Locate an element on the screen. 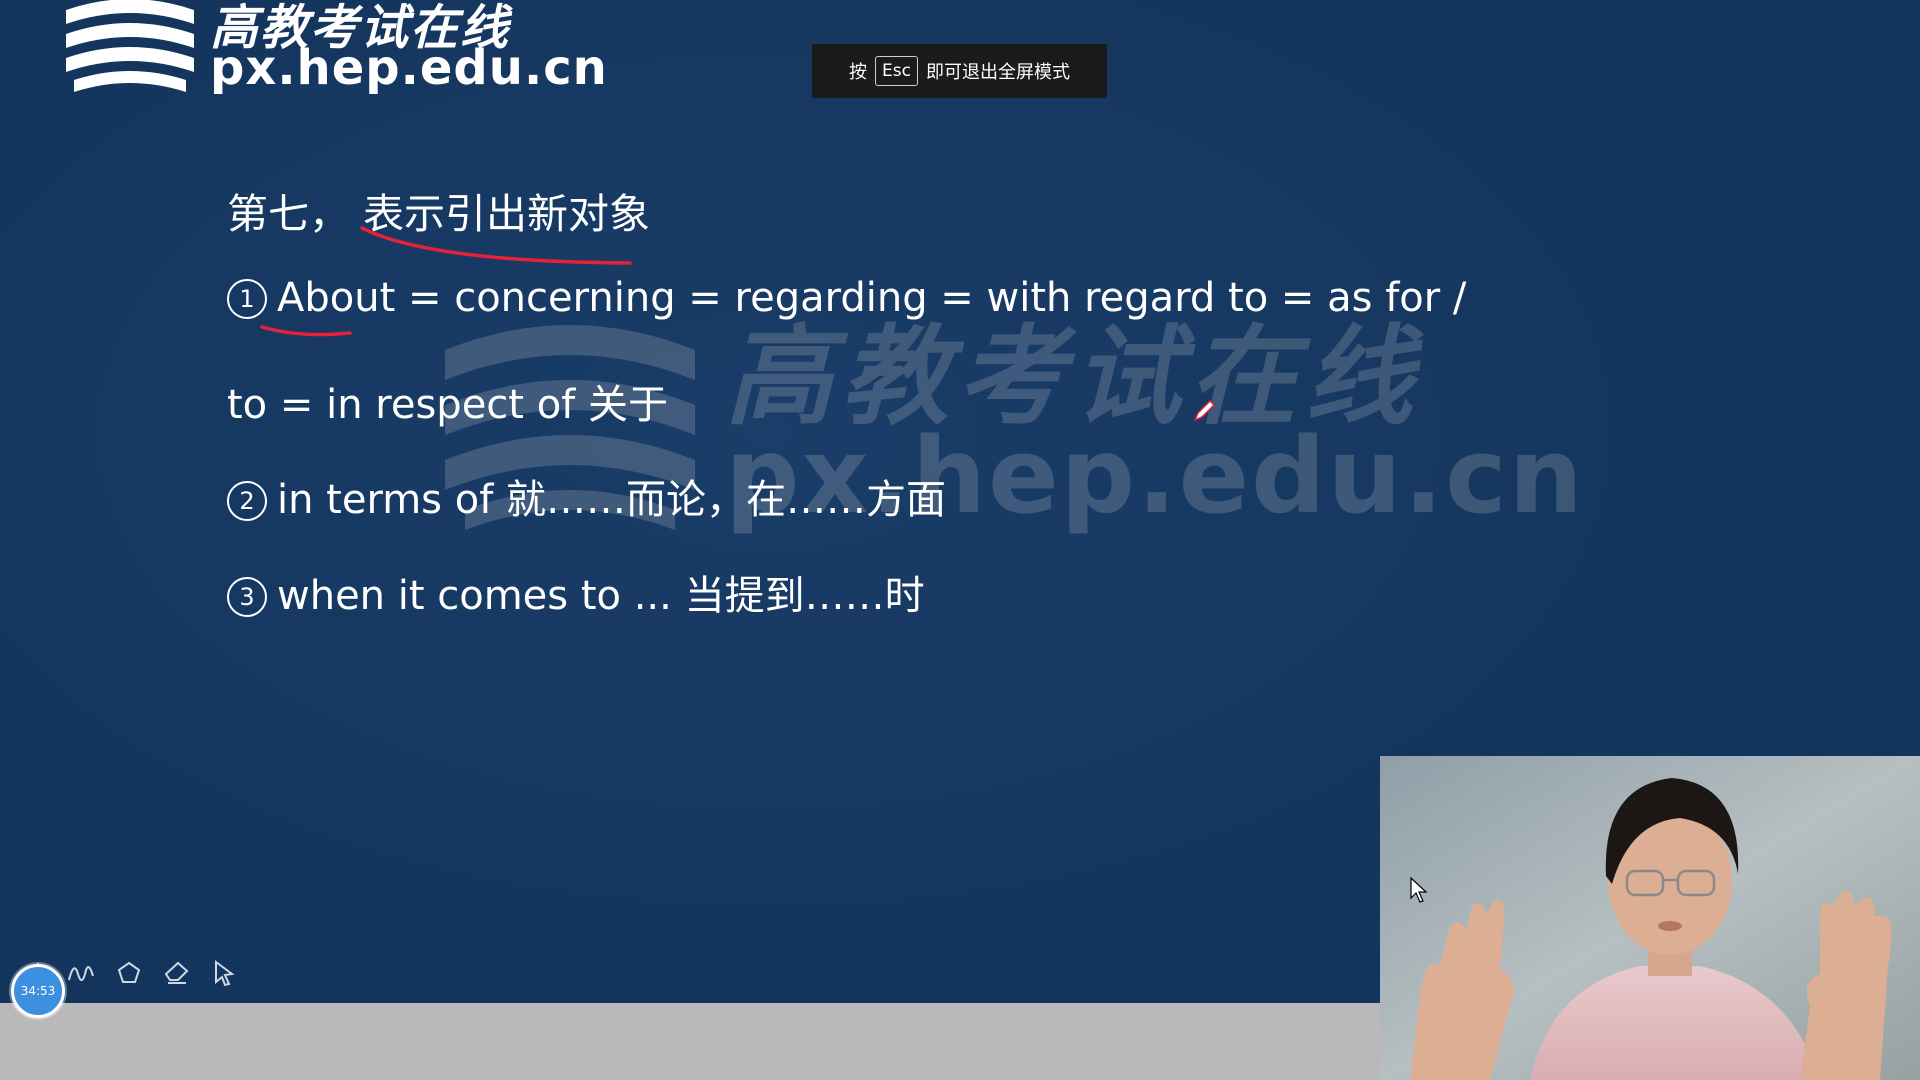  list-item-continuation: to = in respect of 关于 is located at coordinates (447, 401).